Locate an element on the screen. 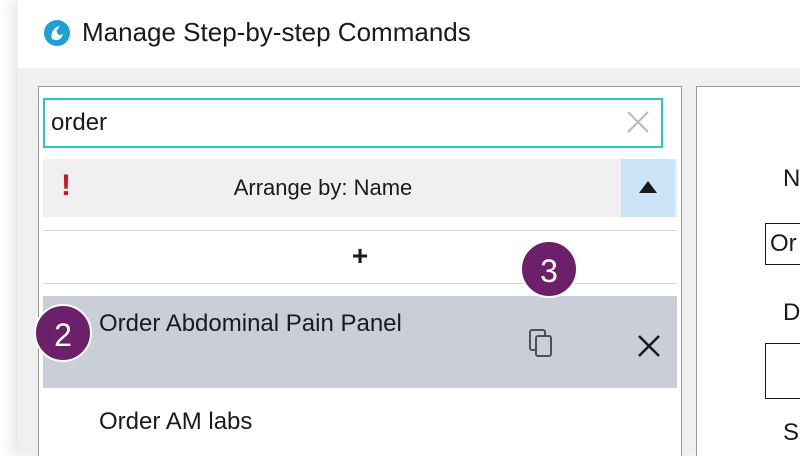 The image size is (800, 456). callout-badge-2: 2 is located at coordinates (63, 333).